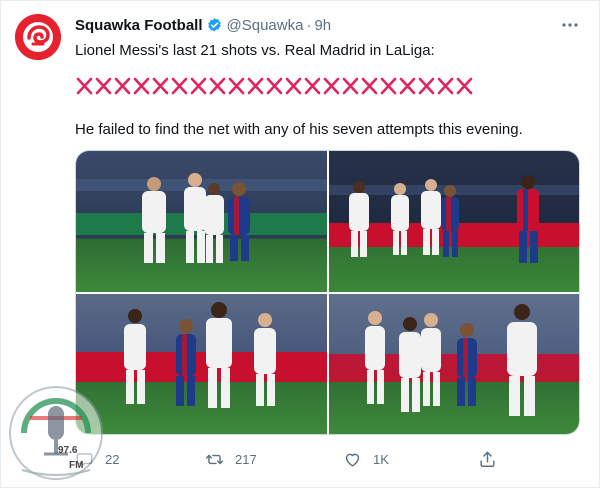  I want to click on avatar, so click(38, 37).